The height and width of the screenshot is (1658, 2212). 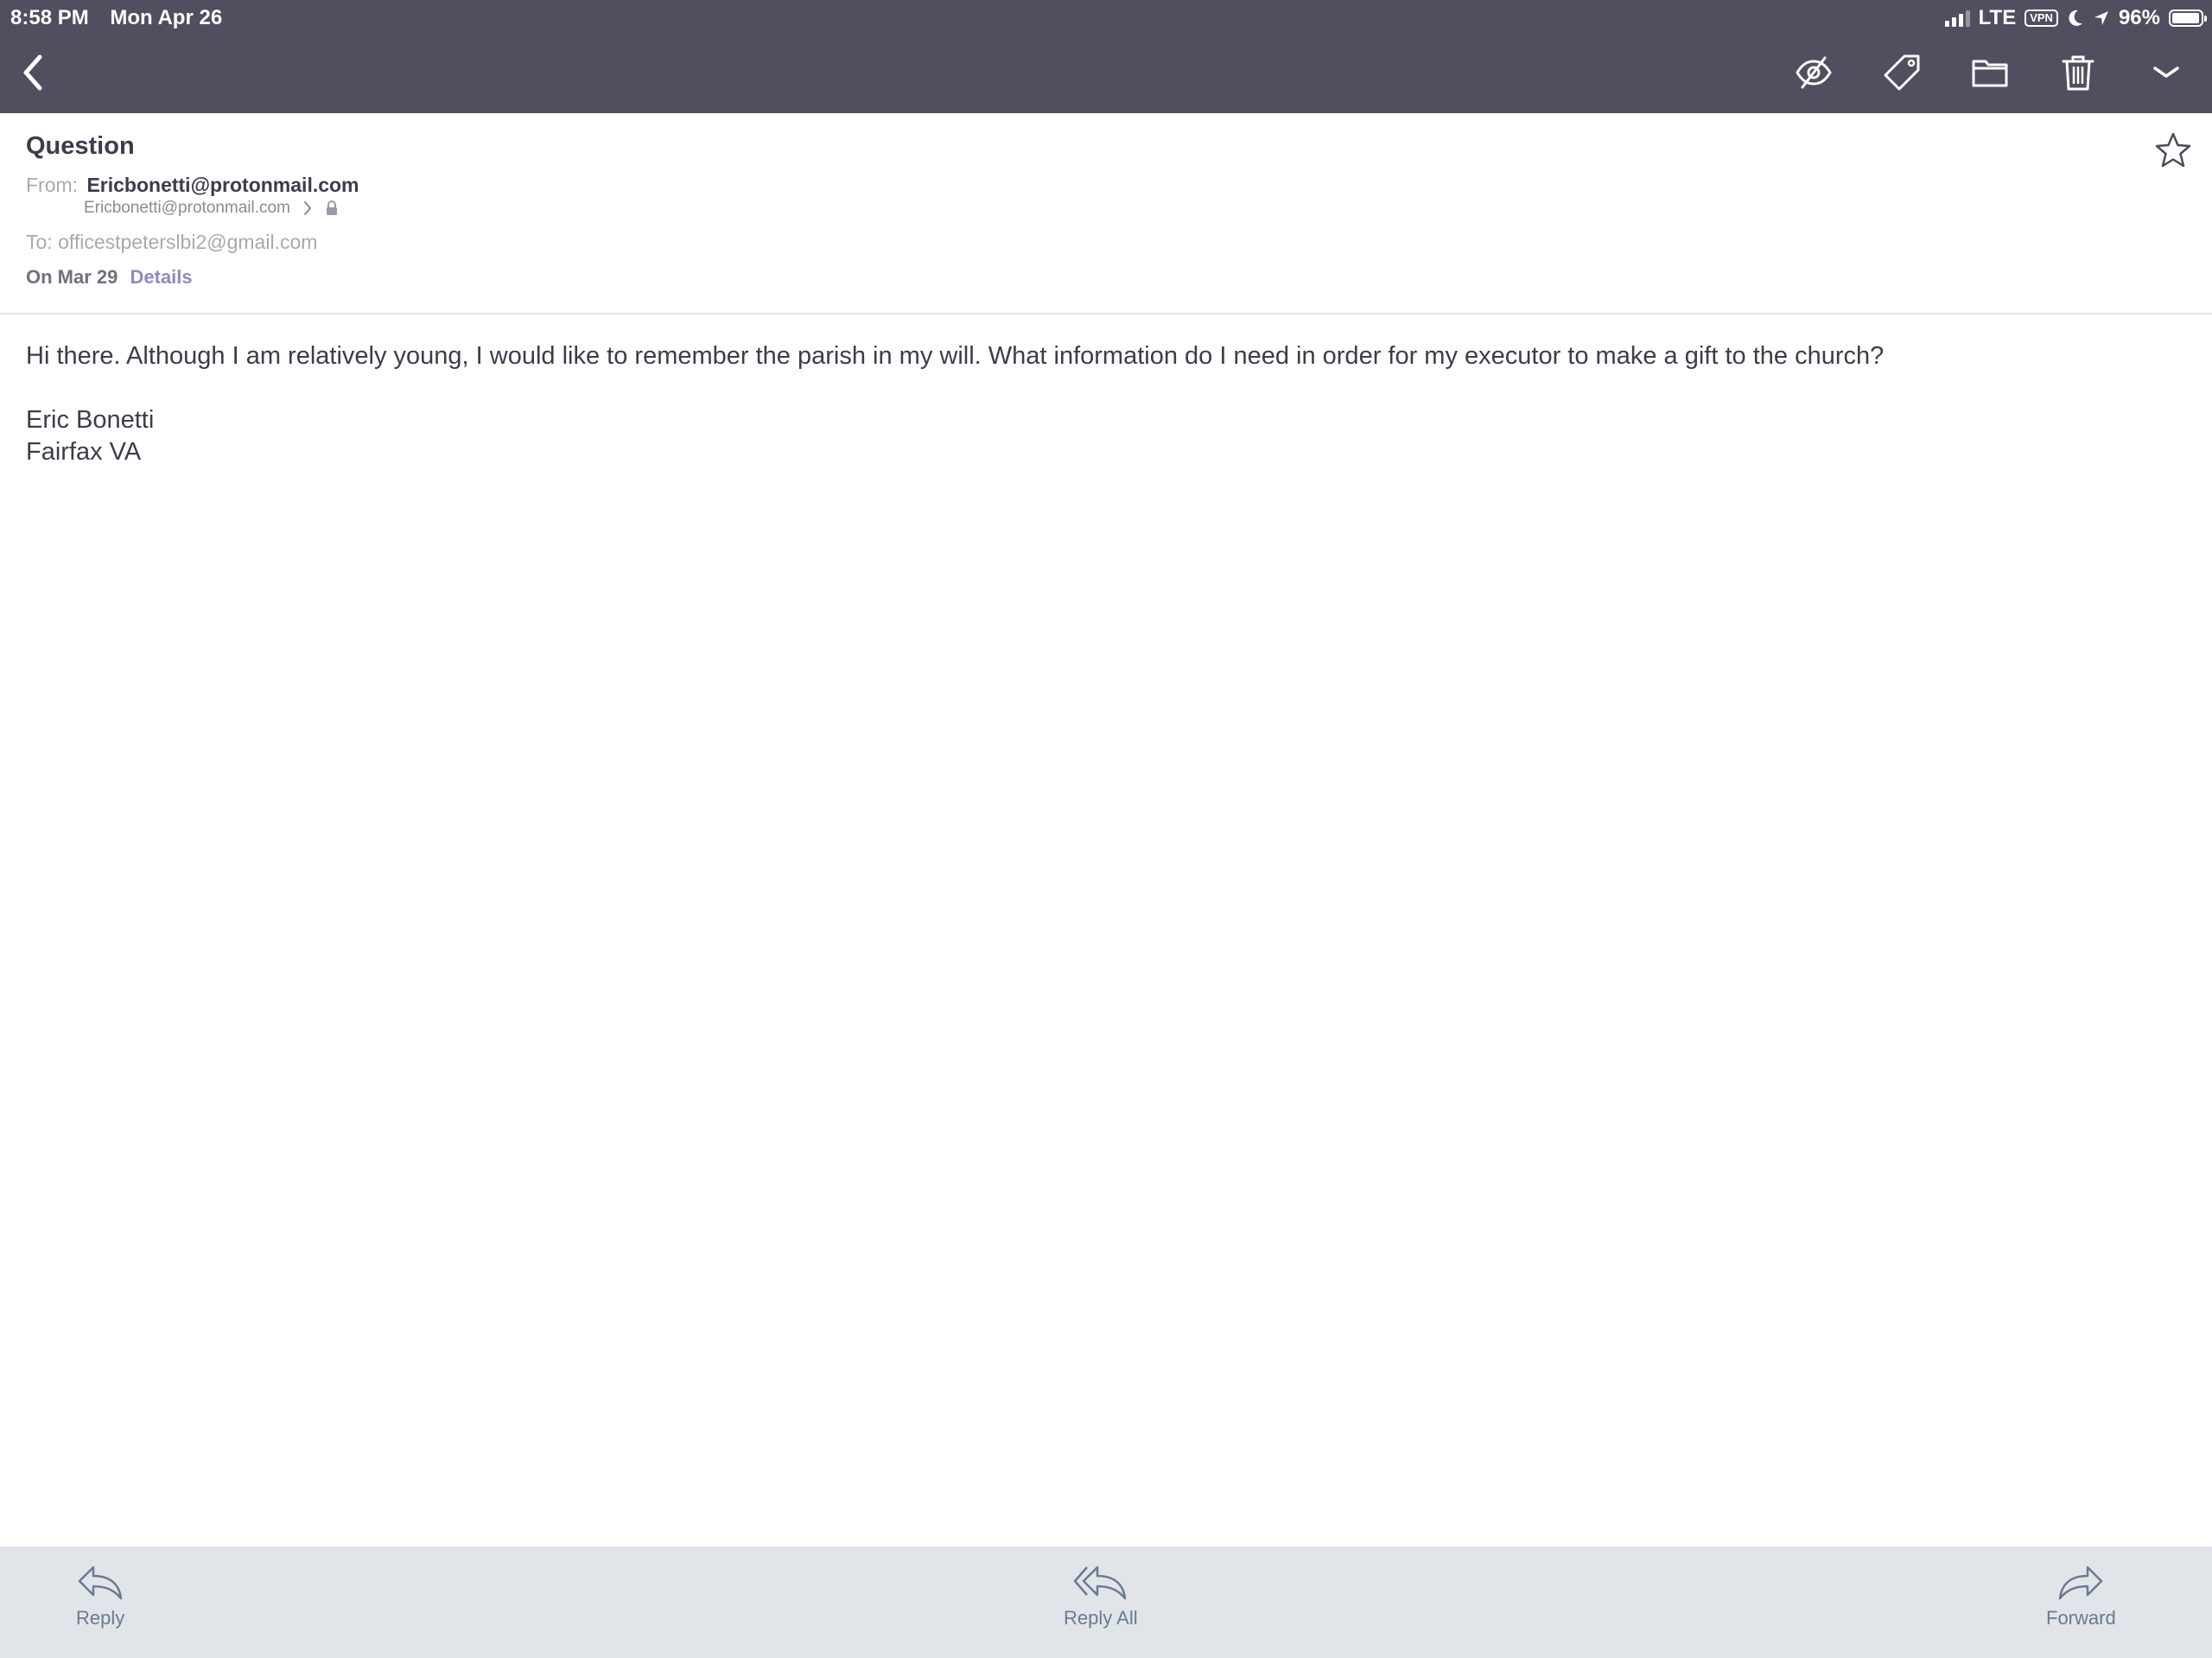 I want to click on lock-icon, so click(x=331, y=207).